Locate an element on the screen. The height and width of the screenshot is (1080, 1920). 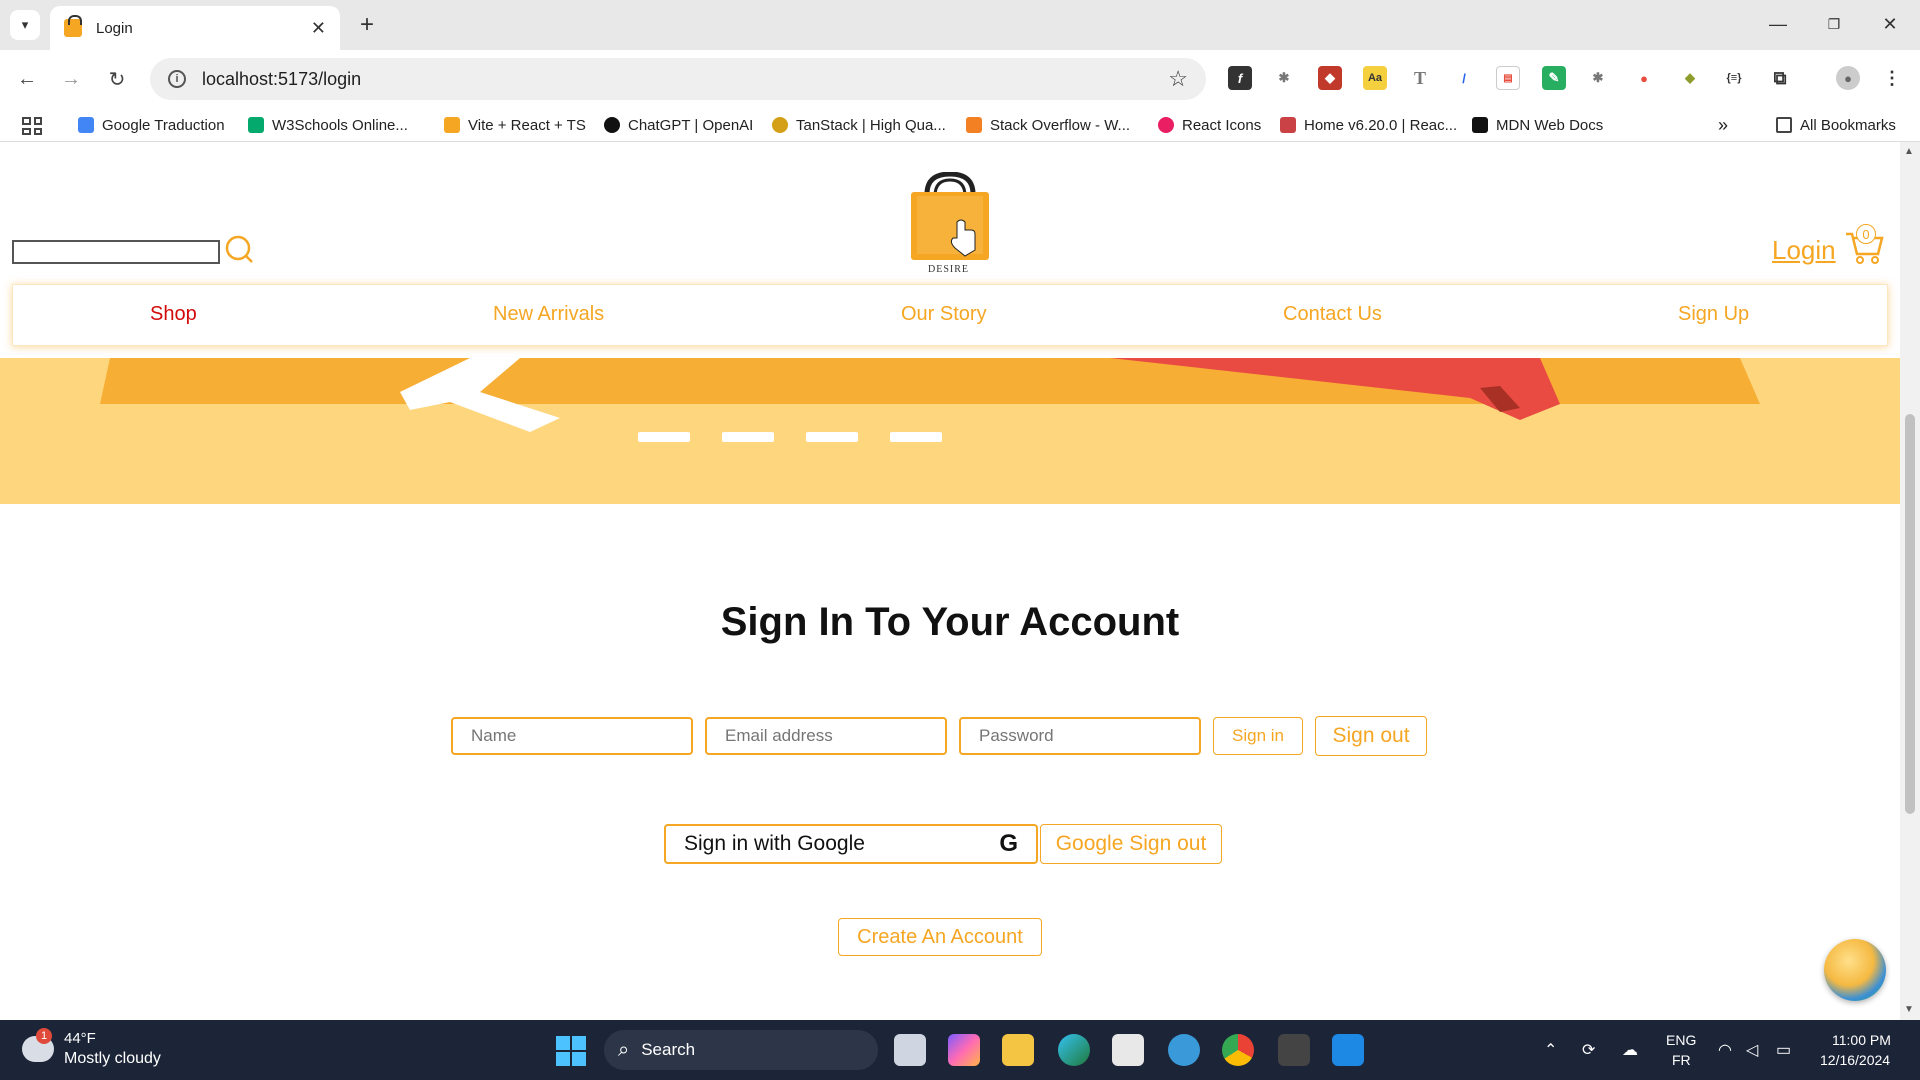
tab-login: Login ✕ is located at coordinates (195, 28).